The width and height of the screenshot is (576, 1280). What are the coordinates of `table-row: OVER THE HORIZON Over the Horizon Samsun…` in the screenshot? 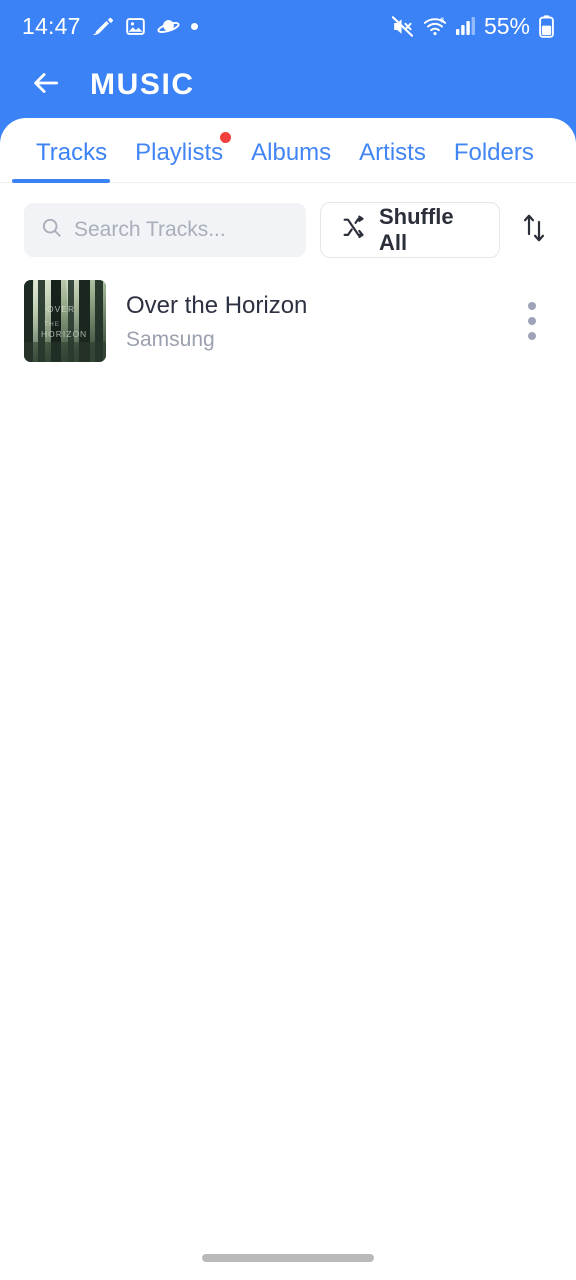 It's located at (288, 321).